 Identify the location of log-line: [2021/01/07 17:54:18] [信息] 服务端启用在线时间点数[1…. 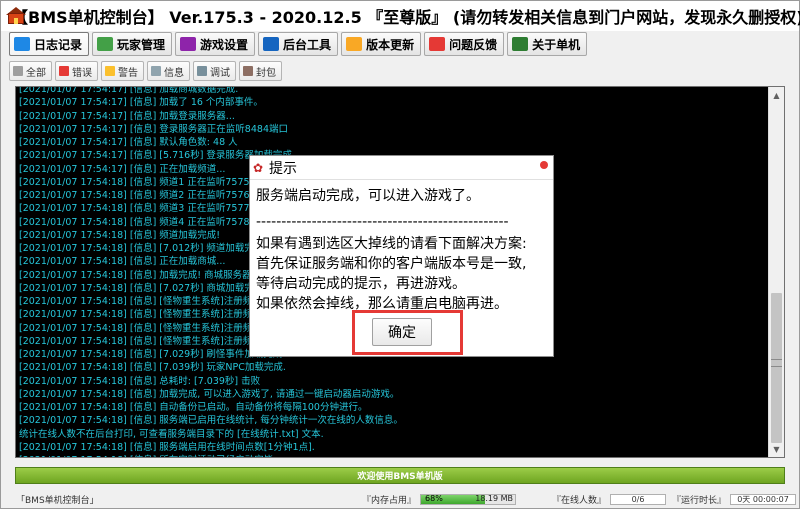
(167, 447).